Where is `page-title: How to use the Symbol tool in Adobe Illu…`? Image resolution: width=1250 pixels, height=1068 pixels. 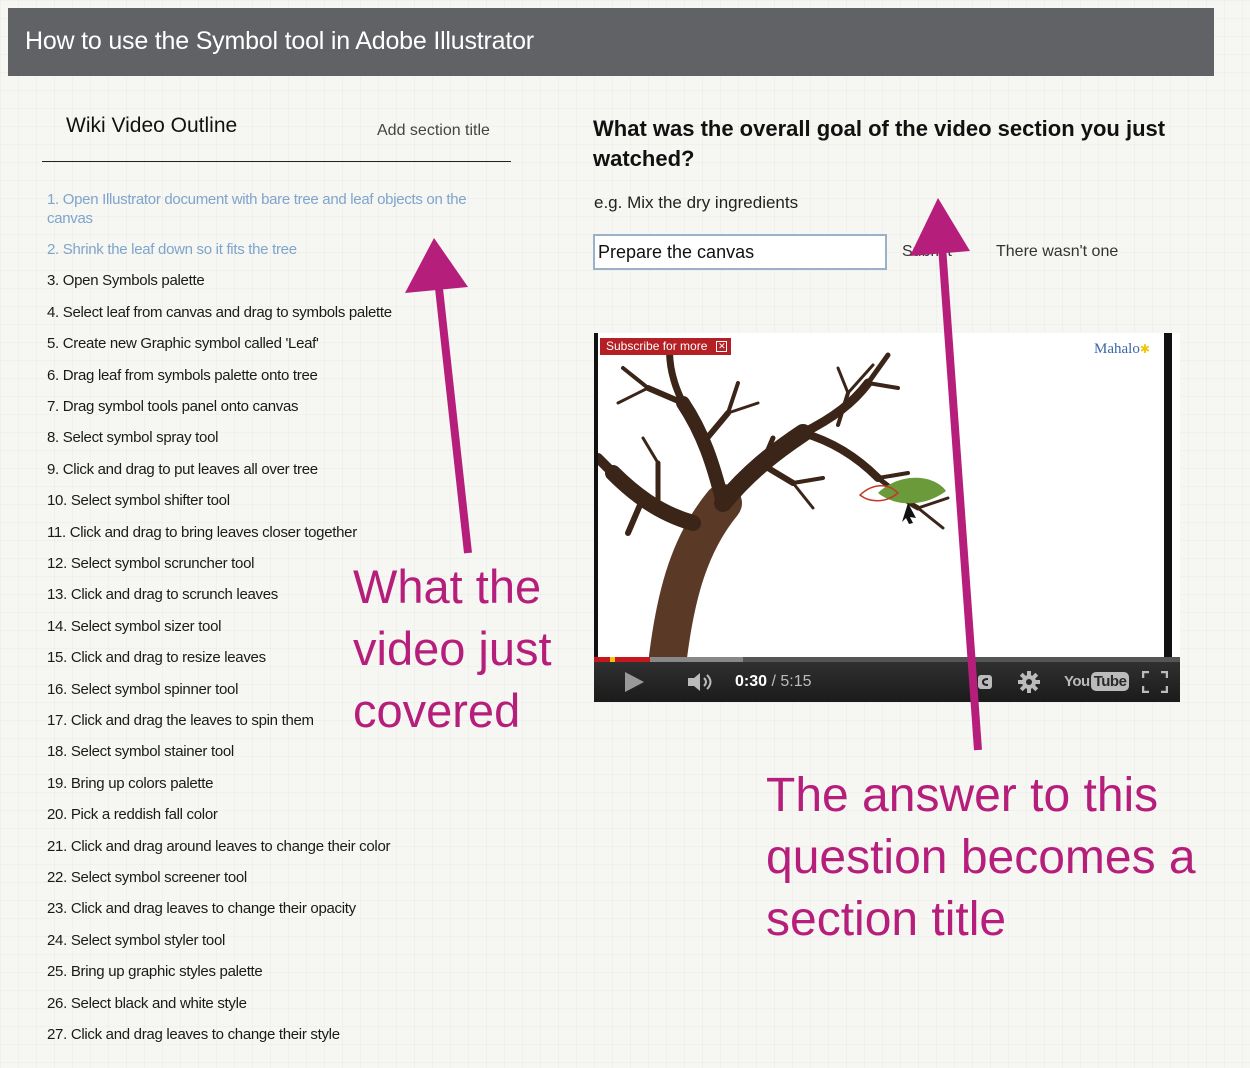
page-title: How to use the Symbol tool in Adobe Illu… is located at coordinates (279, 41).